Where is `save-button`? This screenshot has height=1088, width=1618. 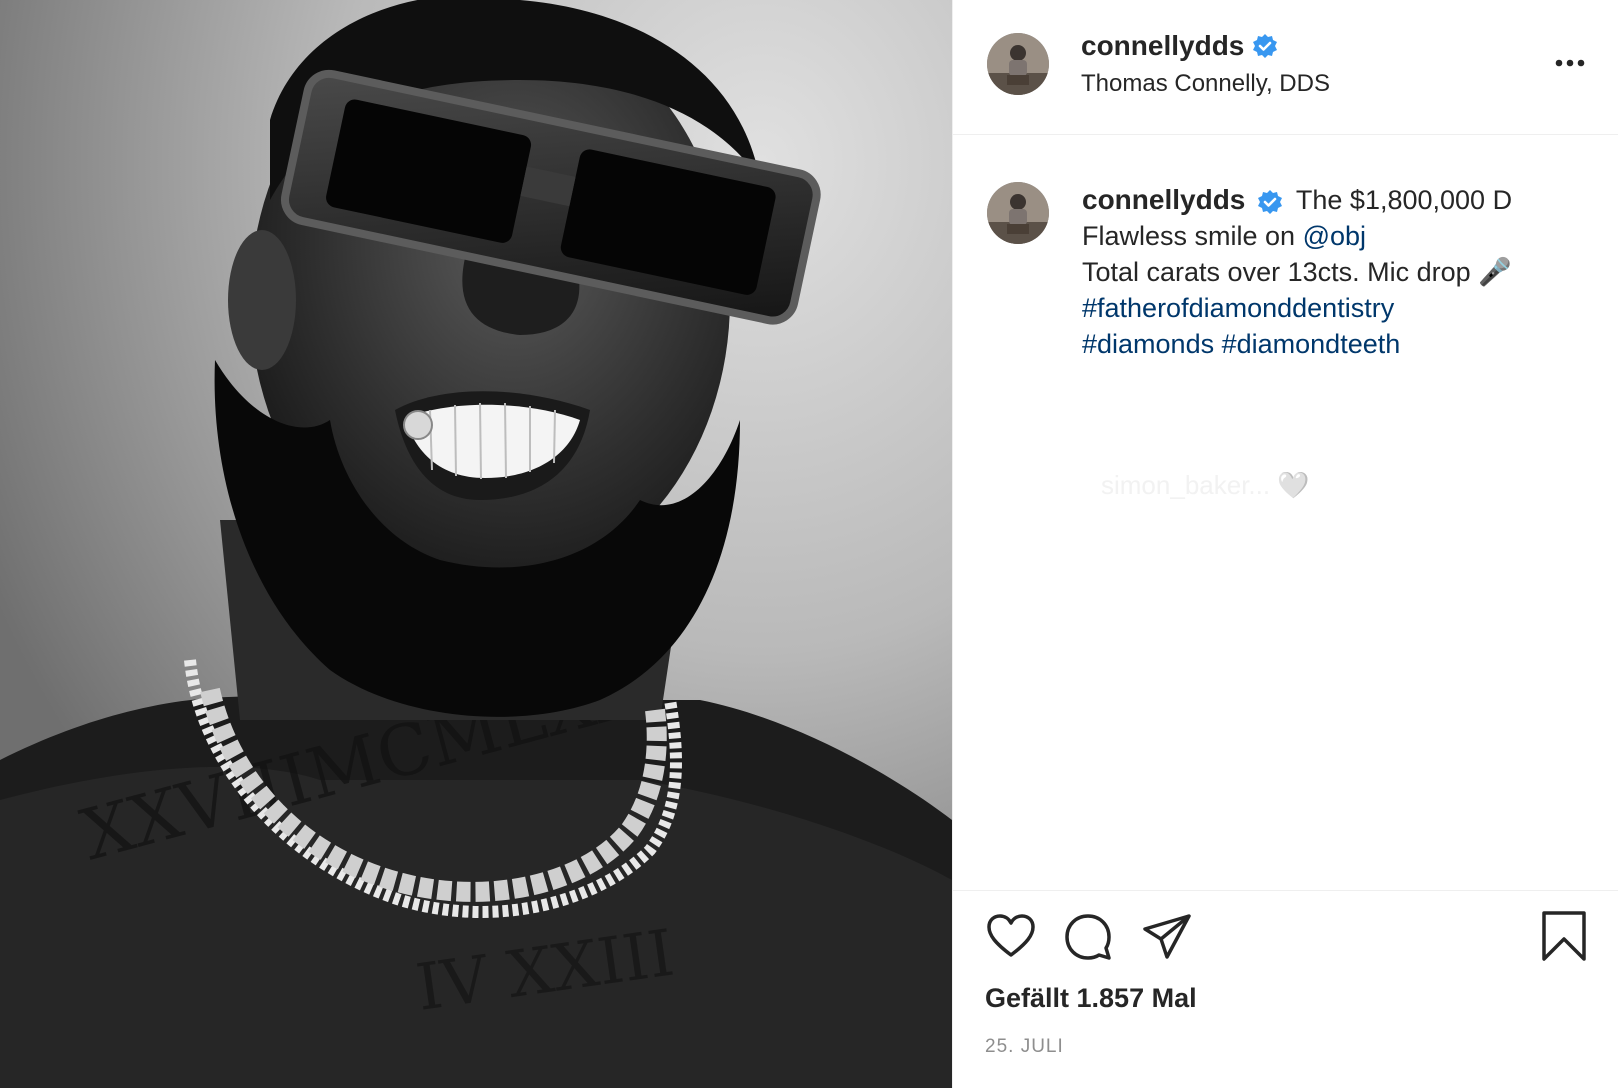 save-button is located at coordinates (1564, 937).